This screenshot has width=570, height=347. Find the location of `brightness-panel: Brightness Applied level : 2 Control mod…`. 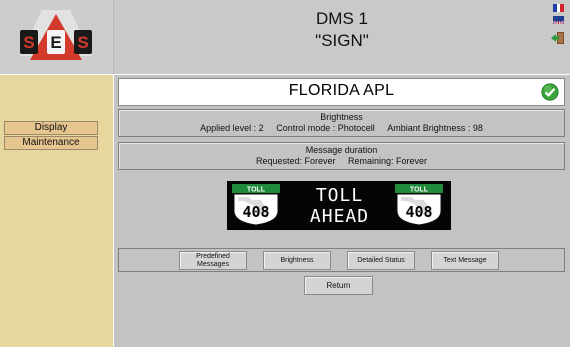

brightness-panel: Brightness Applied level : 2 Control mod… is located at coordinates (341, 123).